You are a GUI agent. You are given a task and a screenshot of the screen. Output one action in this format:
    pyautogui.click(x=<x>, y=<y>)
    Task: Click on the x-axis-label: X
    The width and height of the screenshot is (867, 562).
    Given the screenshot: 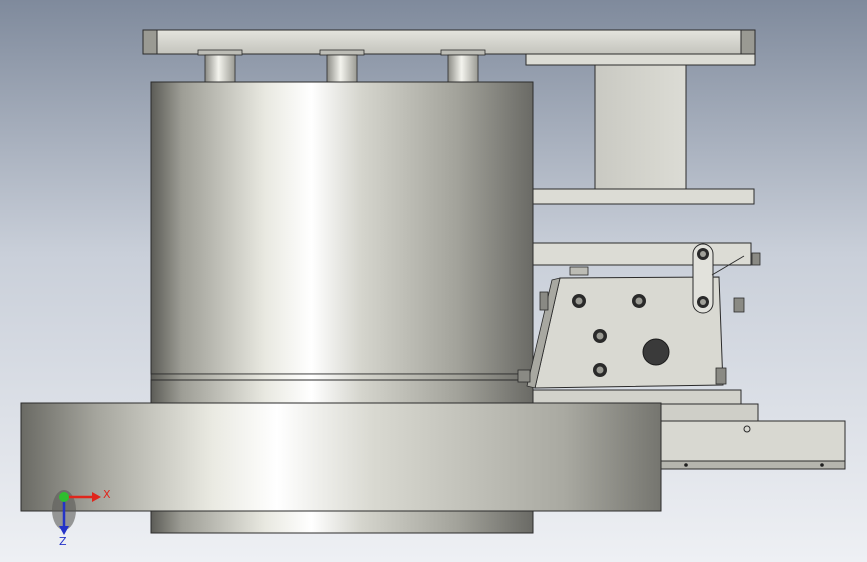 What is the action you would take?
    pyautogui.click(x=107, y=494)
    